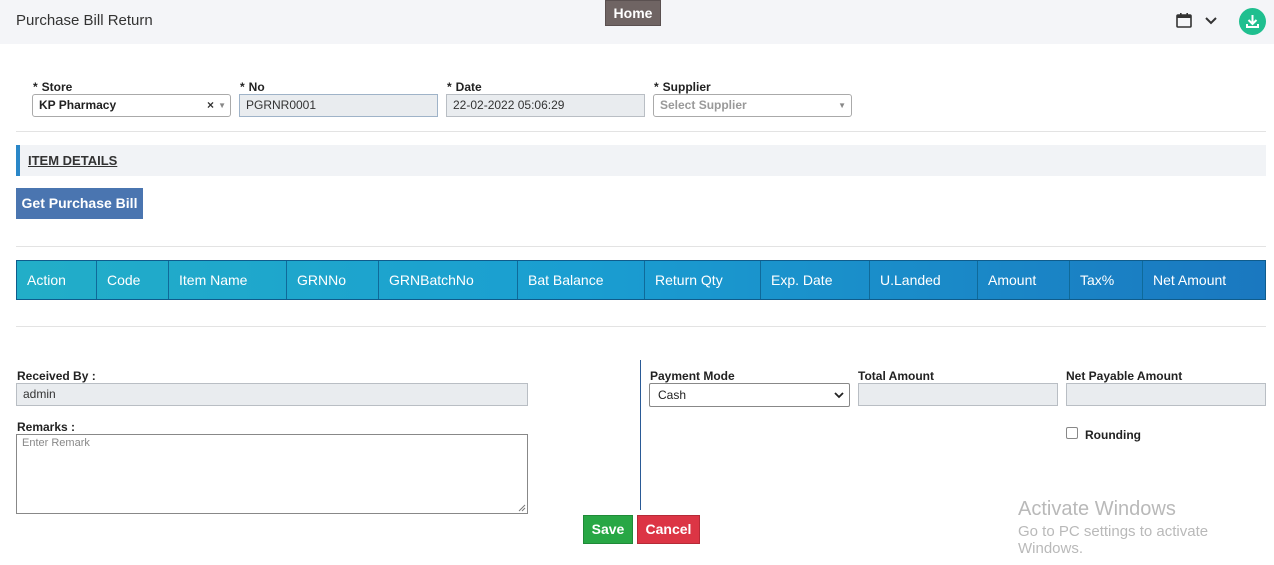 This screenshot has height=565, width=1274. I want to click on store-label: * Store, so click(53, 87).